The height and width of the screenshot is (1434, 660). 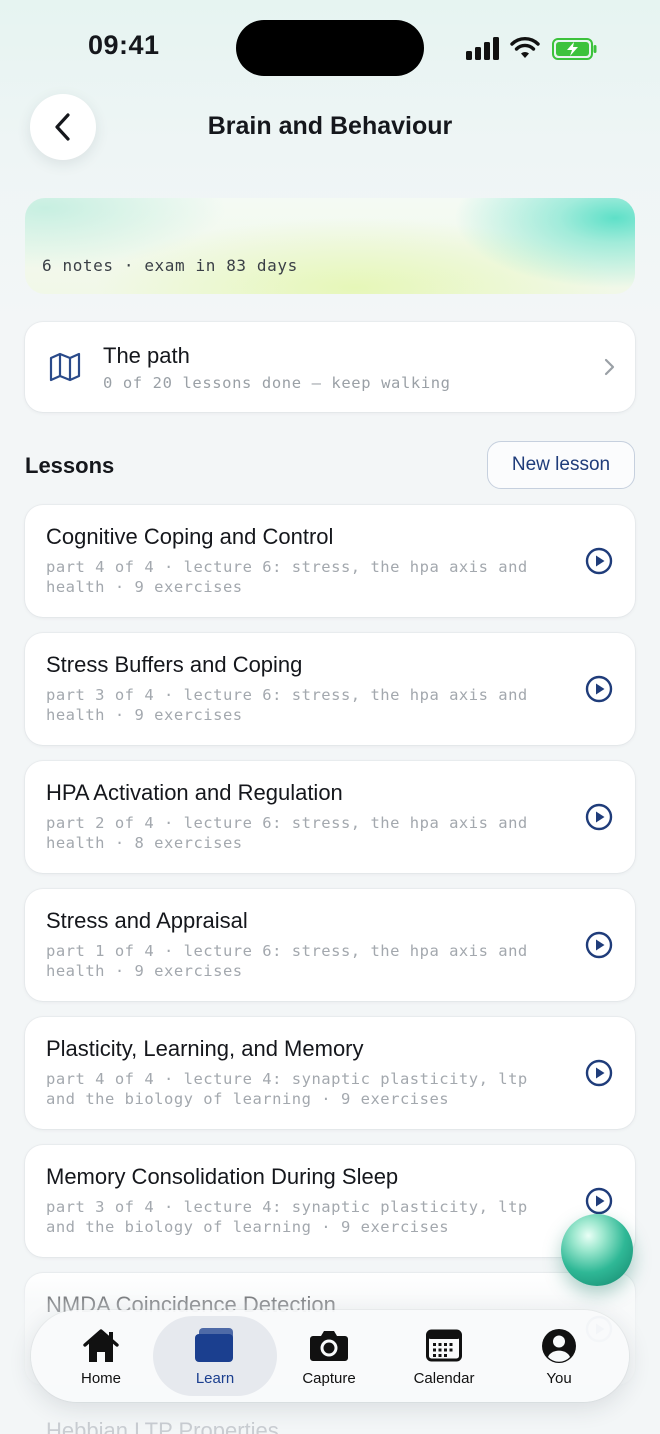 I want to click on page-title: Brain and Behaviour, so click(x=330, y=126).